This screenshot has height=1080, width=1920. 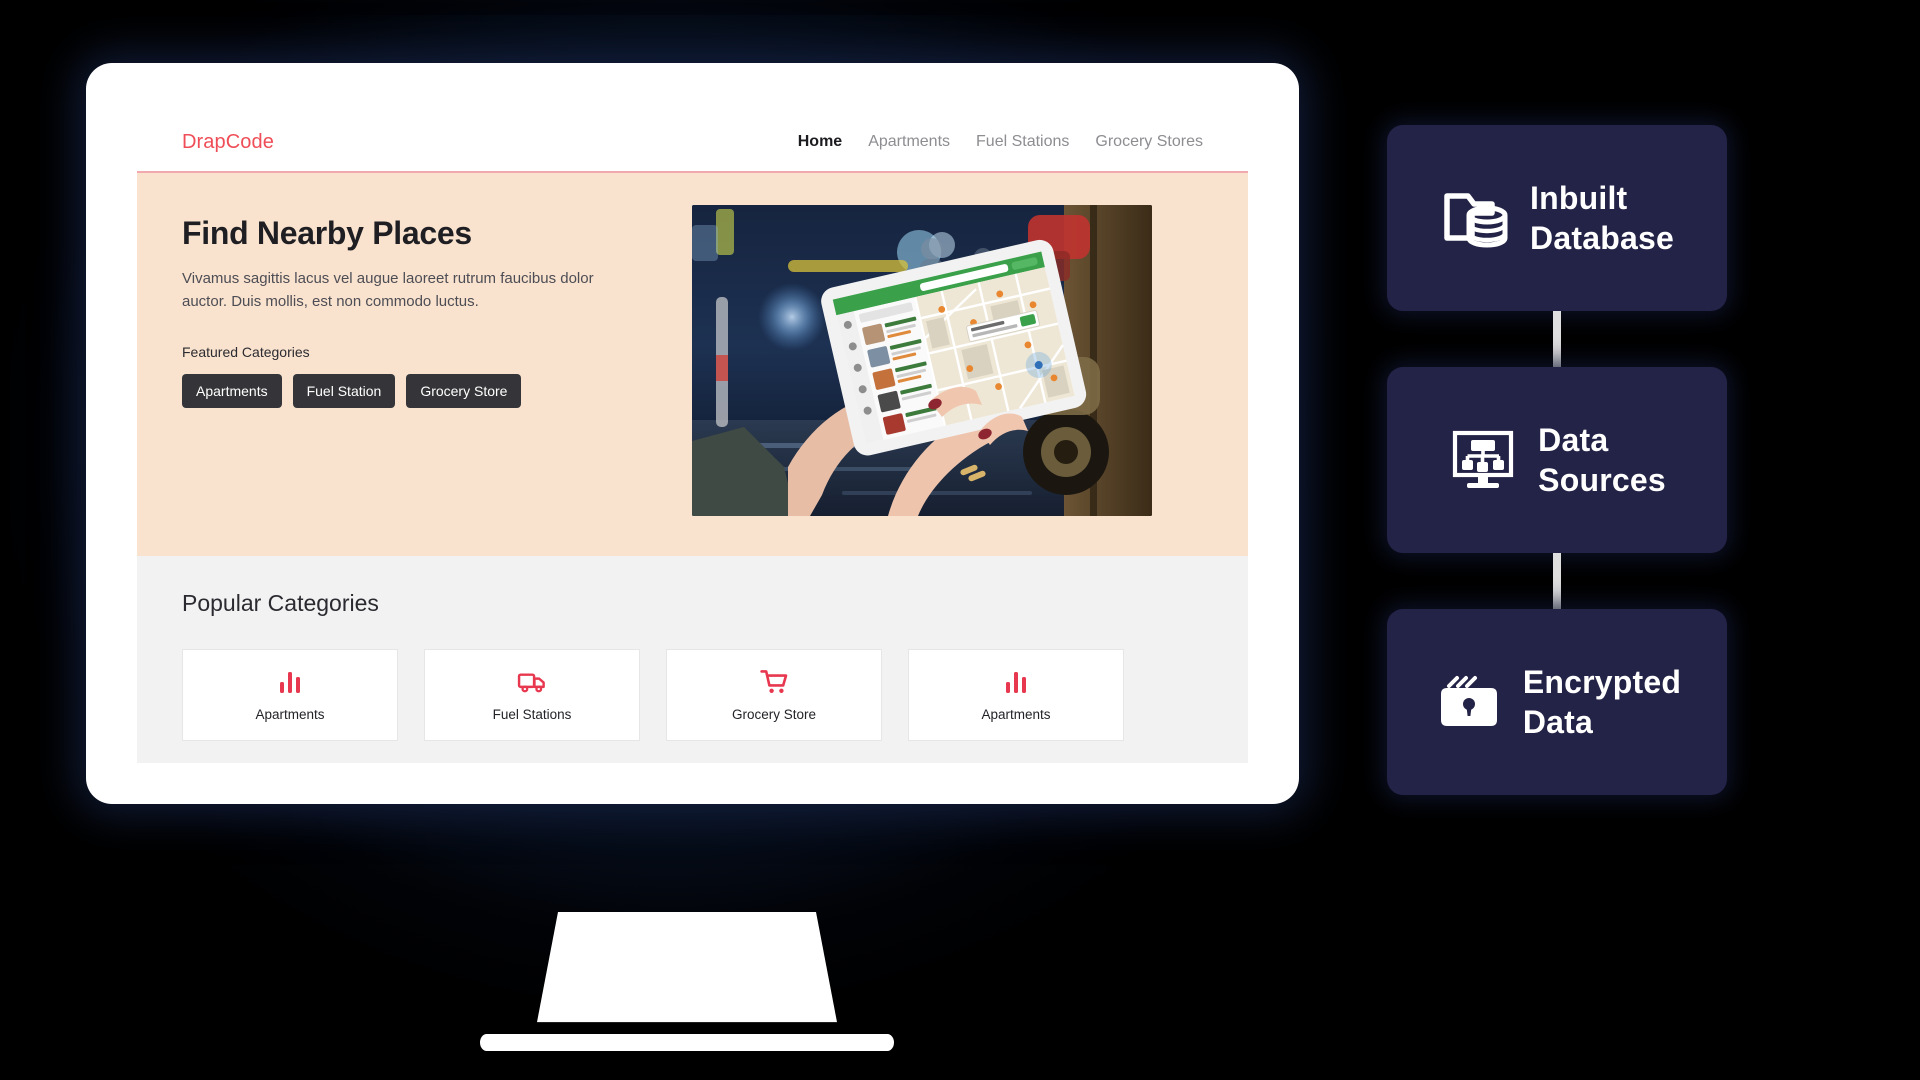 What do you see at coordinates (344, 390) in the screenshot?
I see `chip-fuel-station: Fuel Station` at bounding box center [344, 390].